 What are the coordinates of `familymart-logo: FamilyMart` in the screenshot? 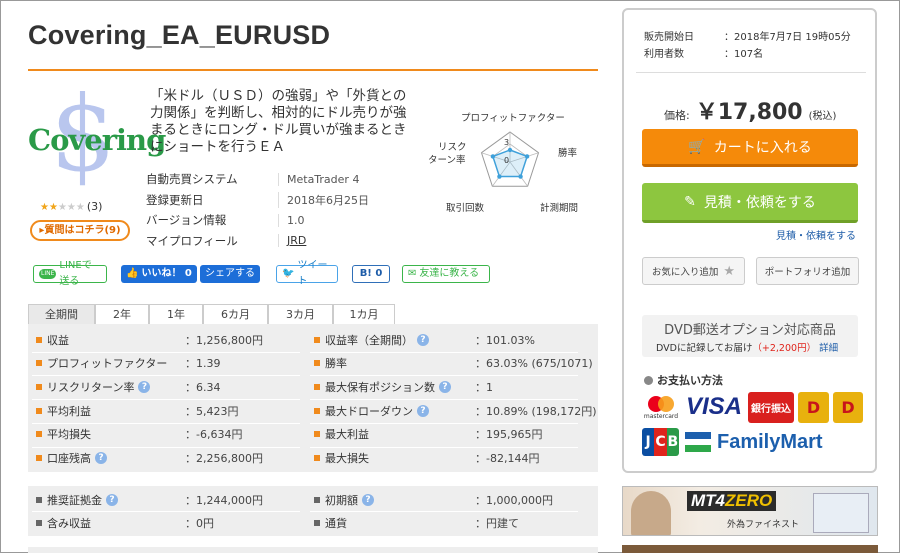 It's located at (754, 442).